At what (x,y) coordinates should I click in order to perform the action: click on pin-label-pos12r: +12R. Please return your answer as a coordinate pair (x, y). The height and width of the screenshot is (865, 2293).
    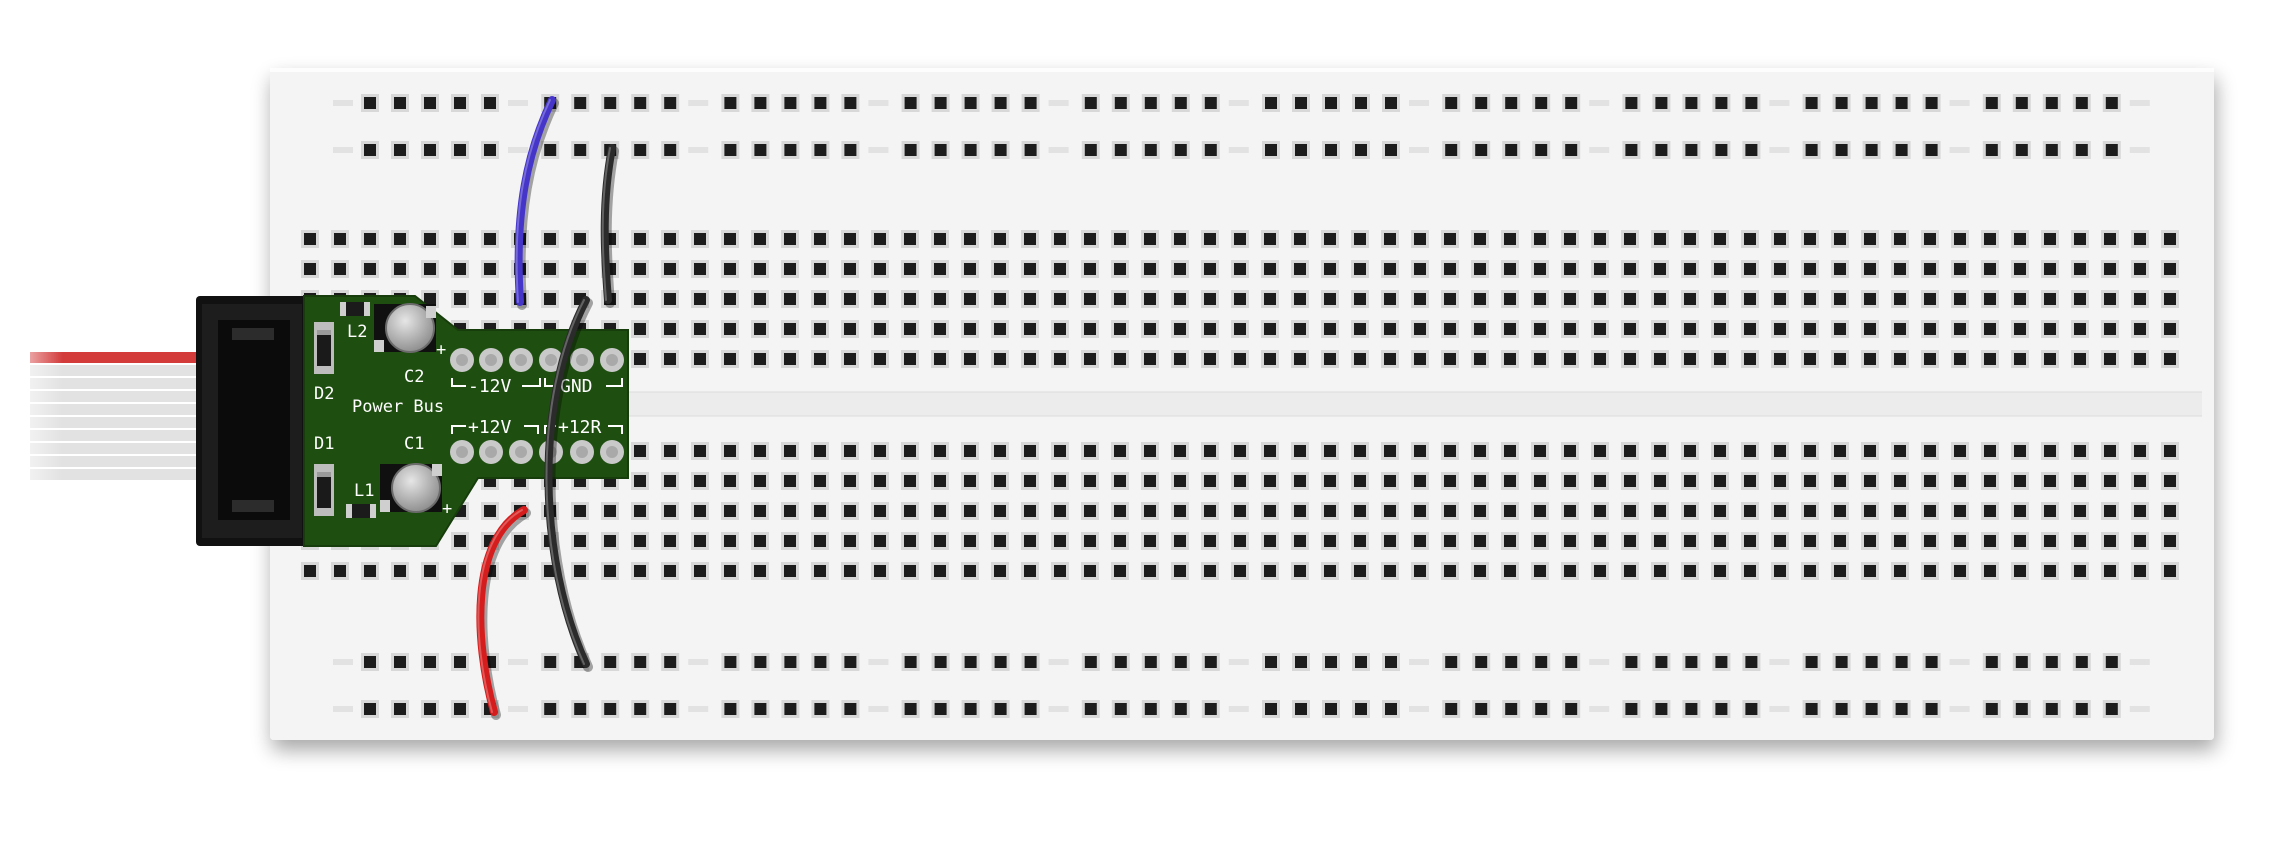
    Looking at the image, I should click on (580, 427).